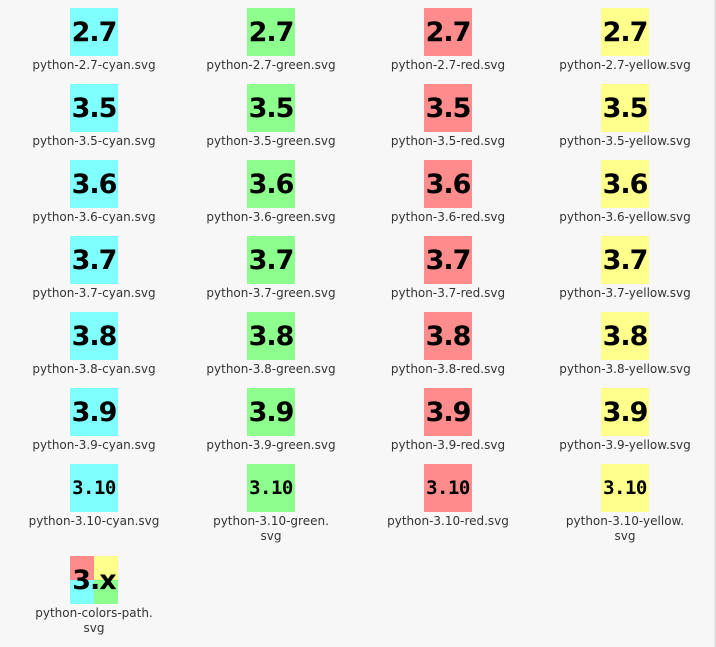 This screenshot has height=647, width=716. Describe the element at coordinates (448, 217) in the screenshot. I see `file-name-label: python-3.6-red.svg` at that location.